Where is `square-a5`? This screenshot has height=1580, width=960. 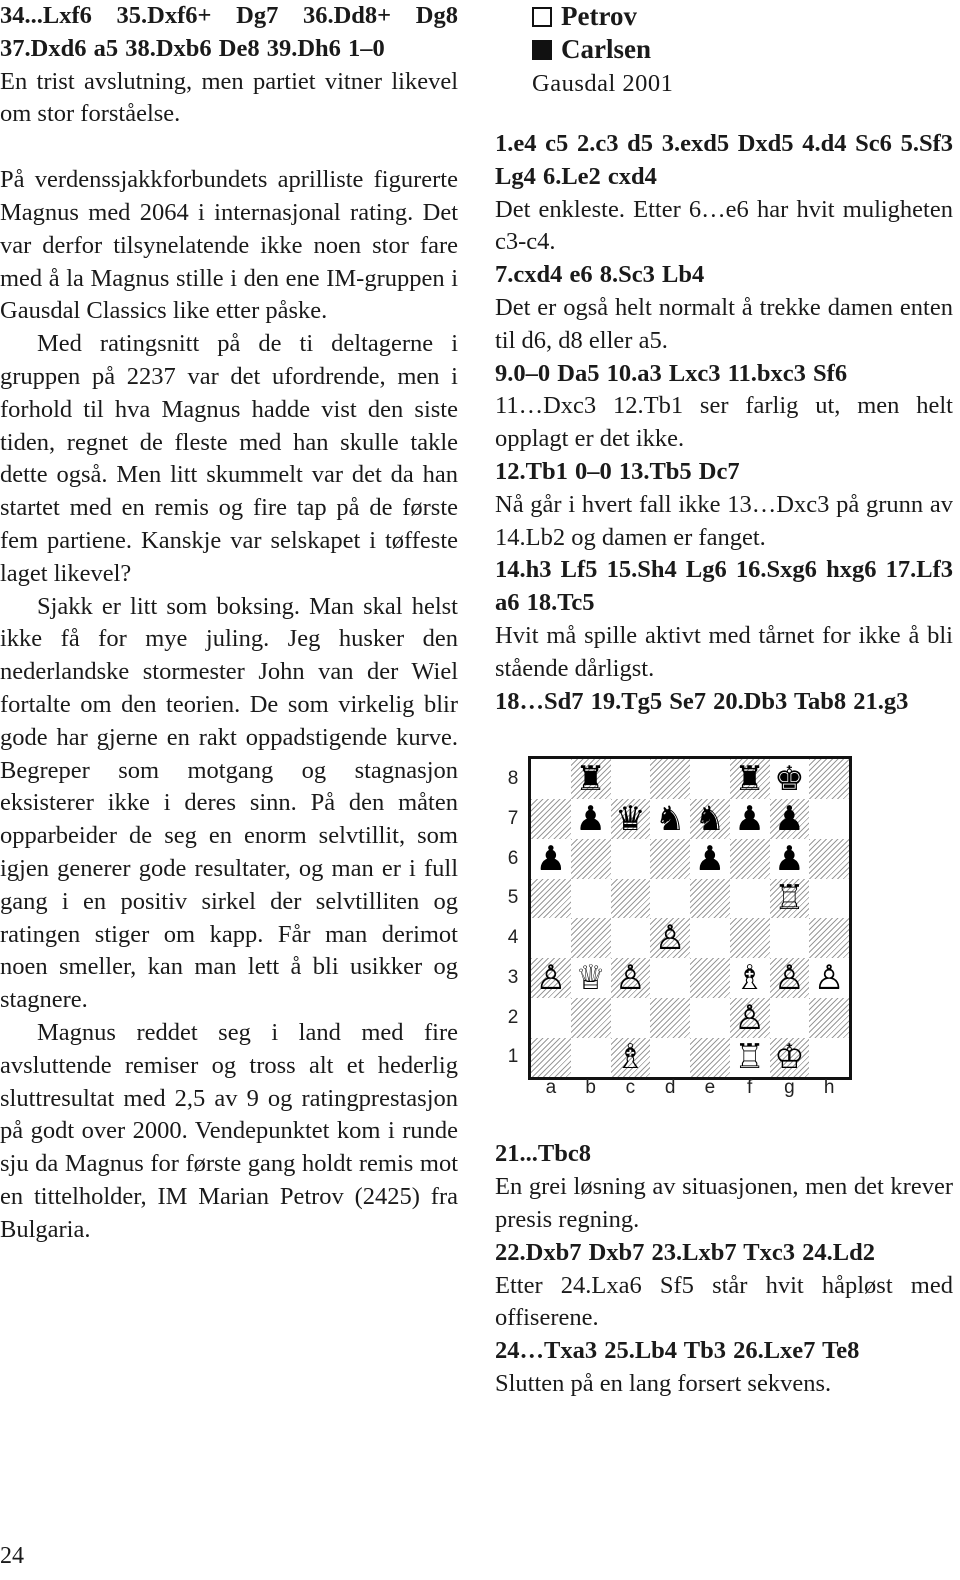
square-a5 is located at coordinates (551, 898).